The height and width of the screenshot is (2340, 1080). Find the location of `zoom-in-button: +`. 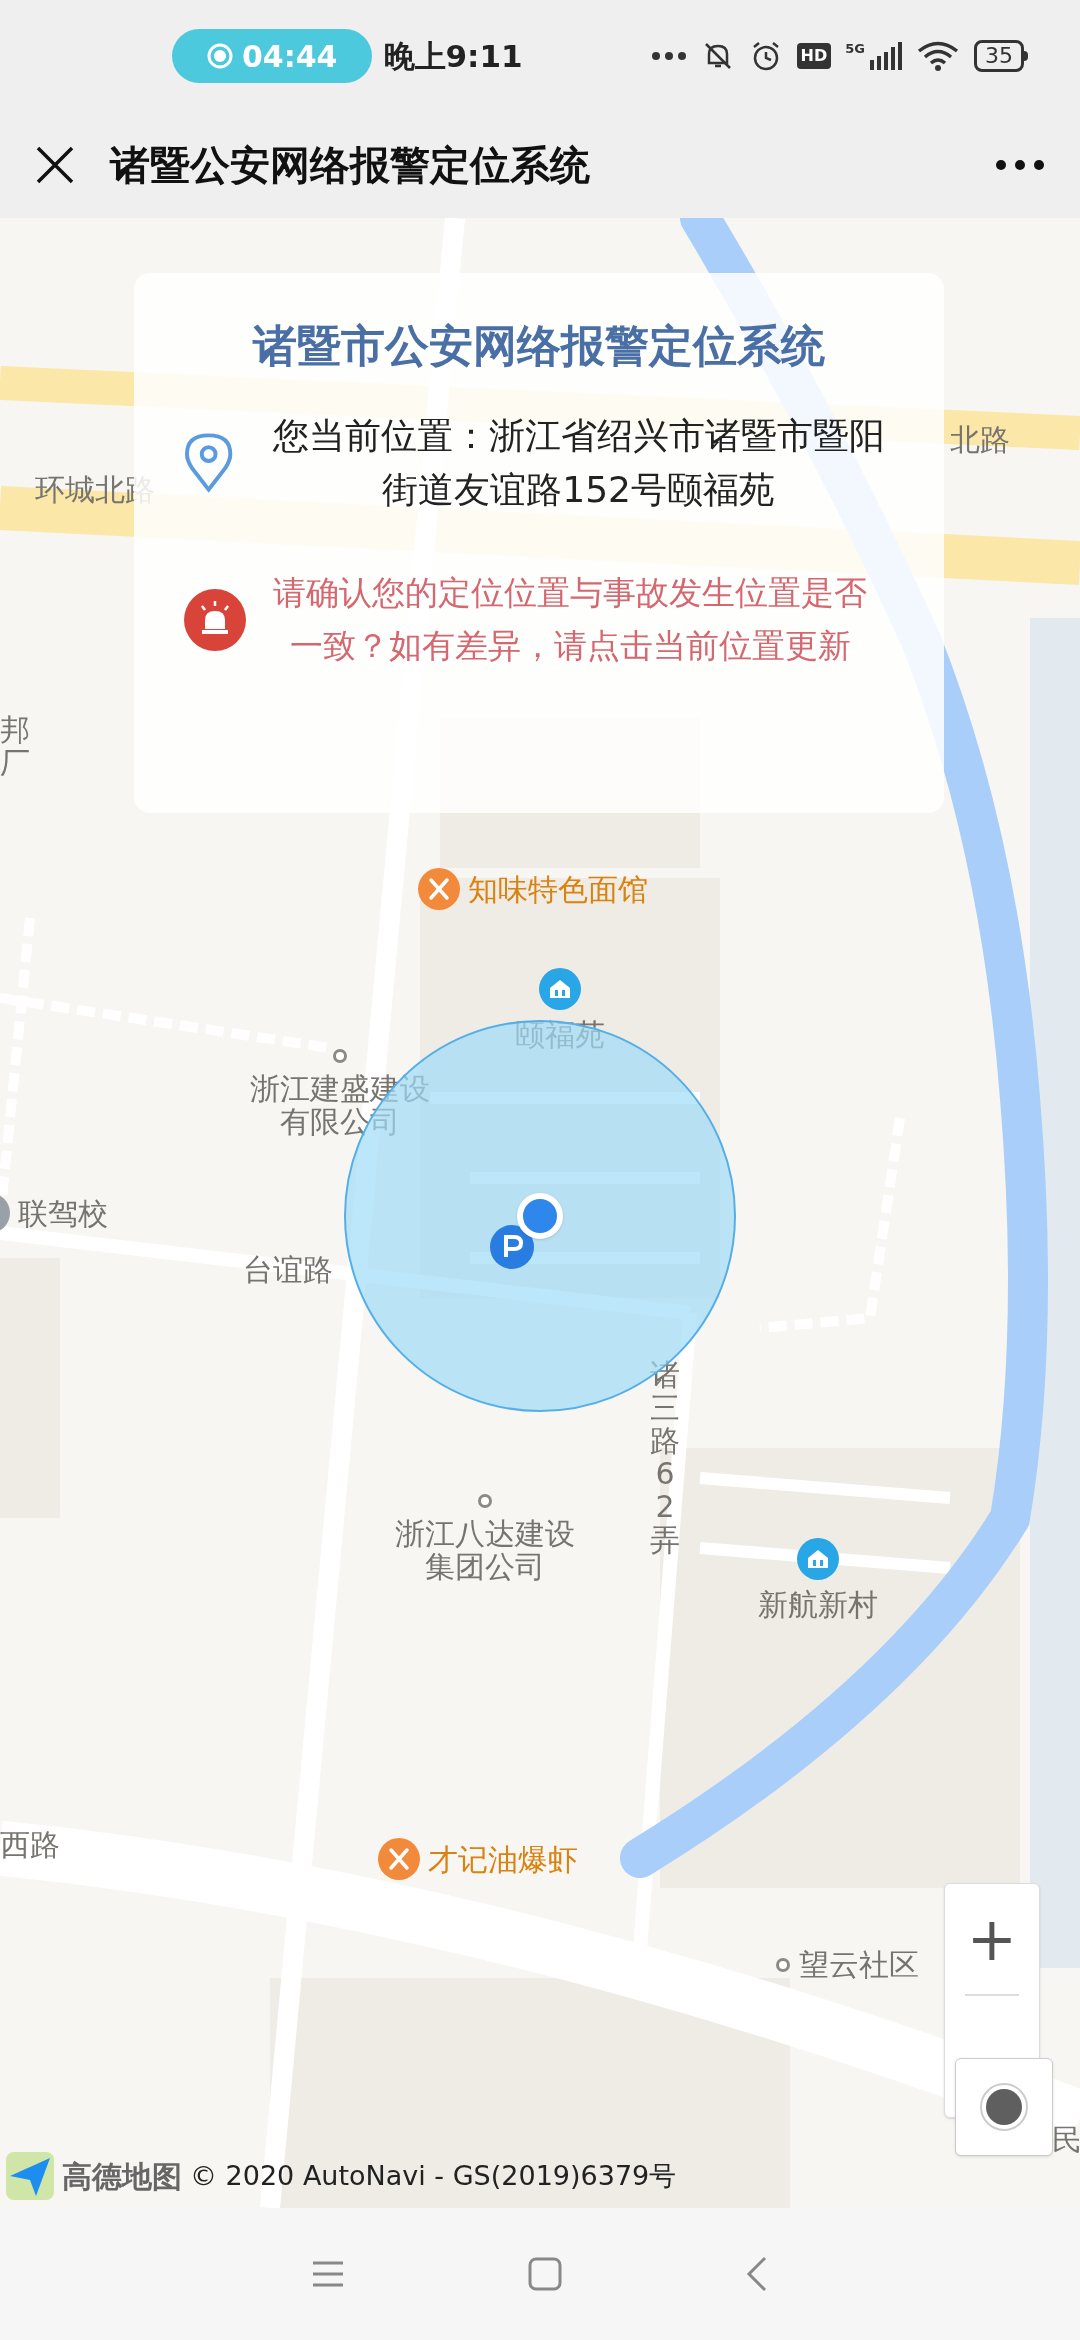

zoom-in-button: + is located at coordinates (992, 1939).